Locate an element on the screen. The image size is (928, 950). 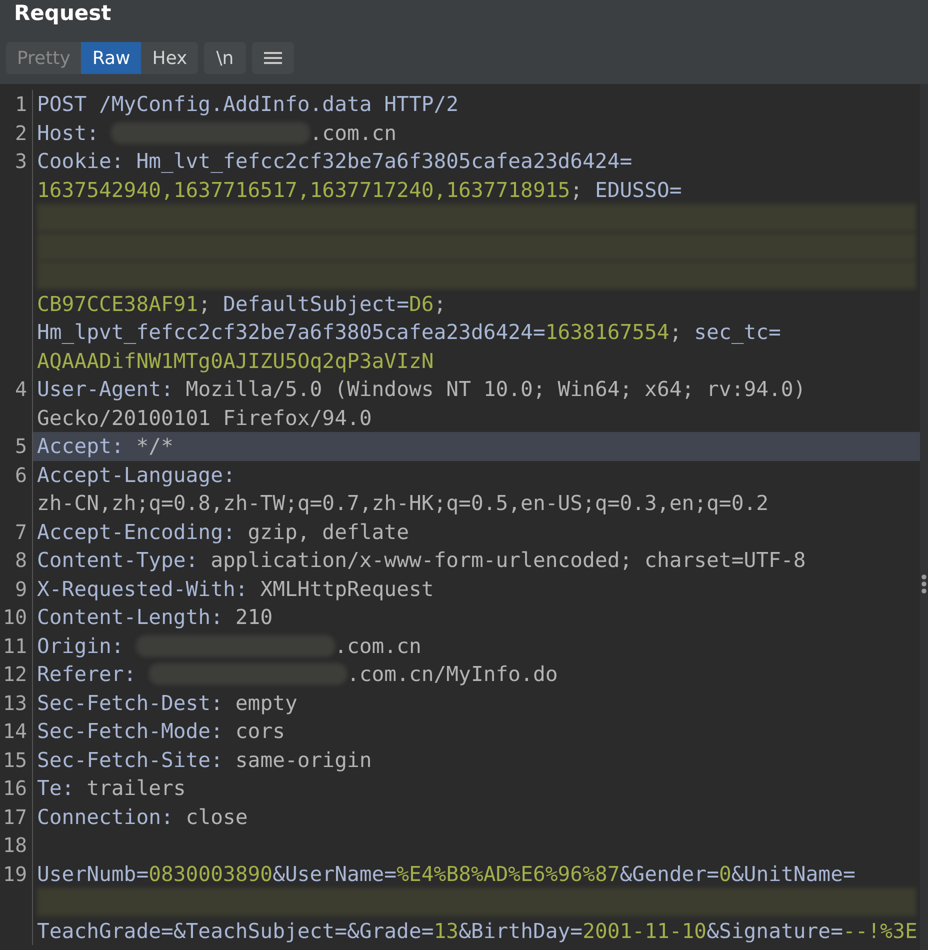
line-number: 4 is located at coordinates (20, 389).